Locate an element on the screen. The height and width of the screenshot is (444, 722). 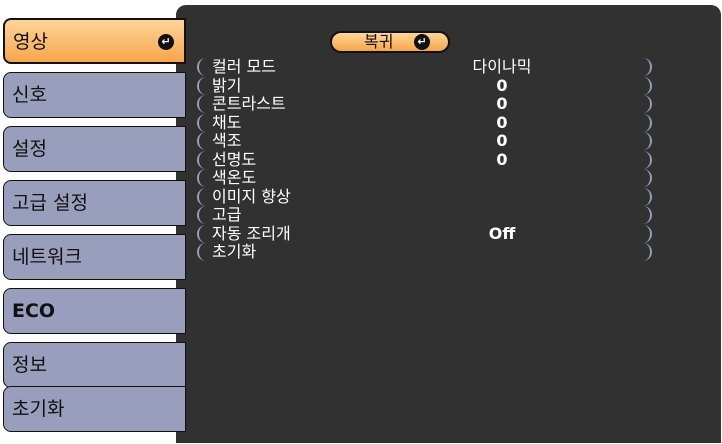
tab-label: 신호 is located at coordinates (29, 95).